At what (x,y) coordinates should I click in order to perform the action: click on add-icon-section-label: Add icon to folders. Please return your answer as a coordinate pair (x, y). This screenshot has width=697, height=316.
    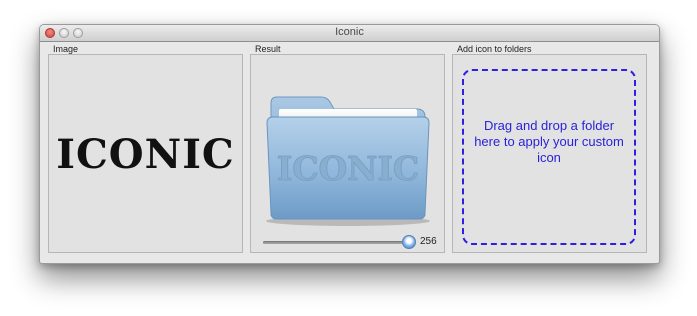
    Looking at the image, I should click on (494, 49).